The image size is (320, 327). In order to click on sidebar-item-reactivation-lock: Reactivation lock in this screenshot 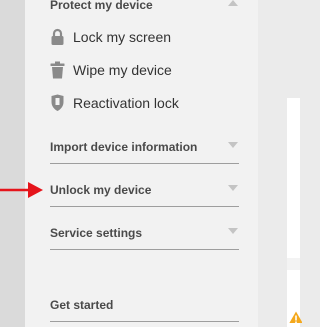, I will do `click(144, 104)`.